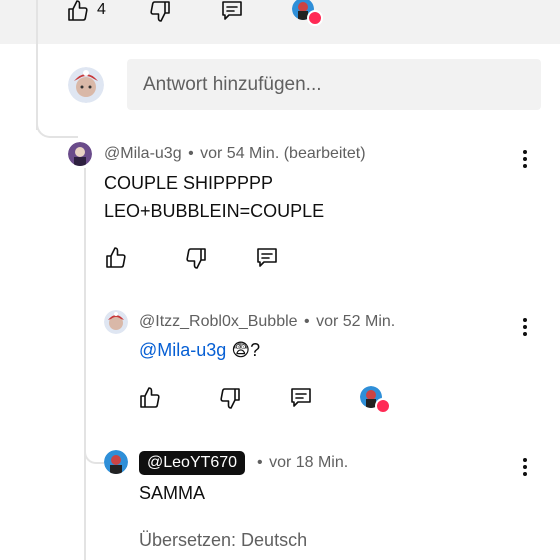 The height and width of the screenshot is (560, 560). What do you see at coordinates (241, 350) in the screenshot?
I see `fearful-face-emoji: 😨` at bounding box center [241, 350].